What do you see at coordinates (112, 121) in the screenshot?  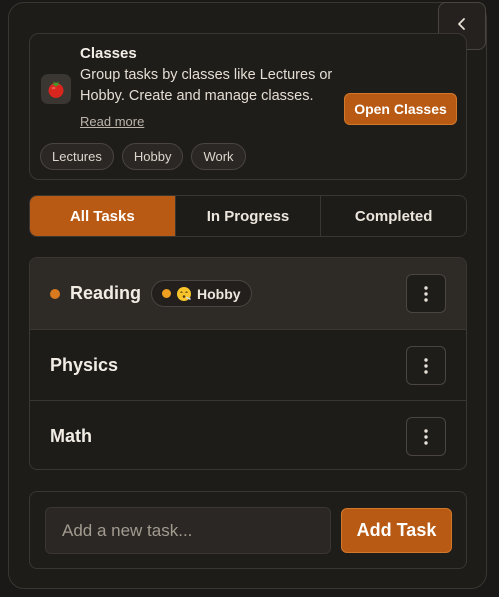 I see `read-more-link: Read more` at bounding box center [112, 121].